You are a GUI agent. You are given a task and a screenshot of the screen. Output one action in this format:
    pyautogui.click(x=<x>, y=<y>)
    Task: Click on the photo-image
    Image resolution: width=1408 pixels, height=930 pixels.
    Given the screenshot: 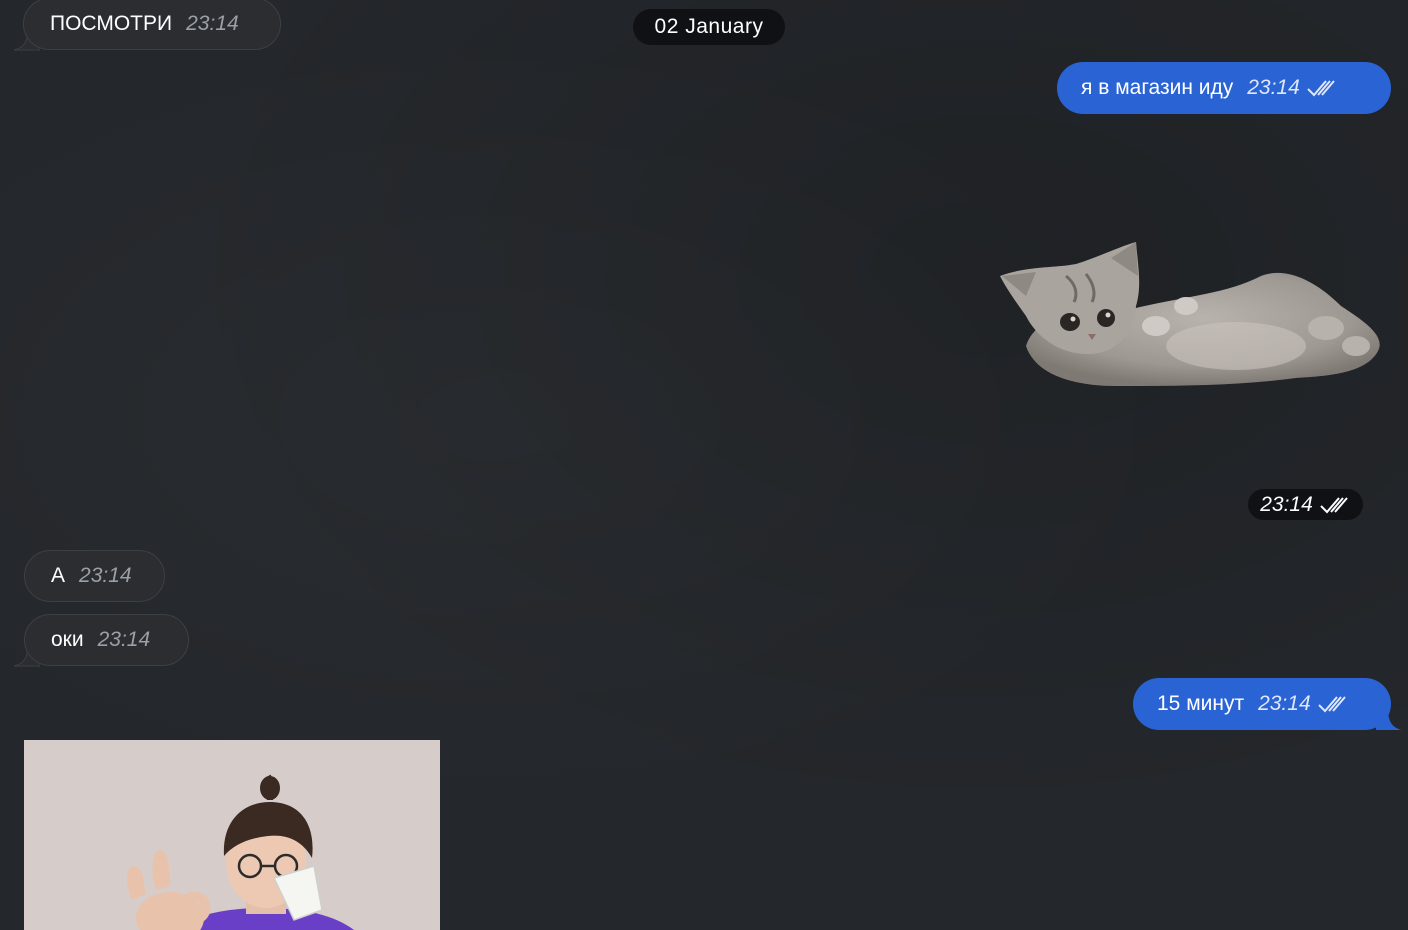 What is the action you would take?
    pyautogui.click(x=232, y=835)
    